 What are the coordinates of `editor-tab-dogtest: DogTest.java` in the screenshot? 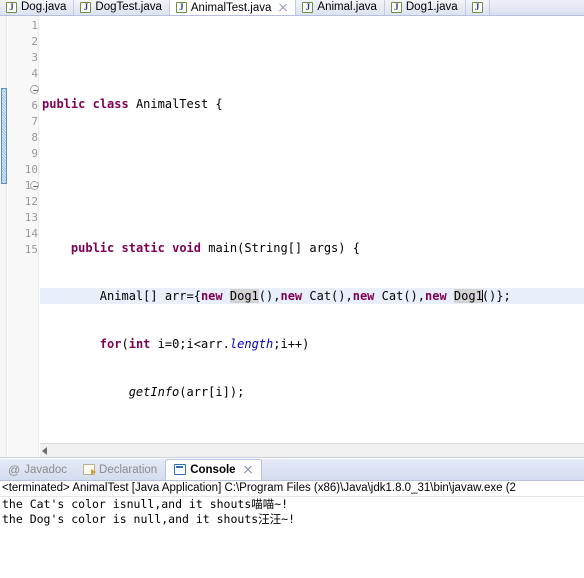 It's located at (122, 7).